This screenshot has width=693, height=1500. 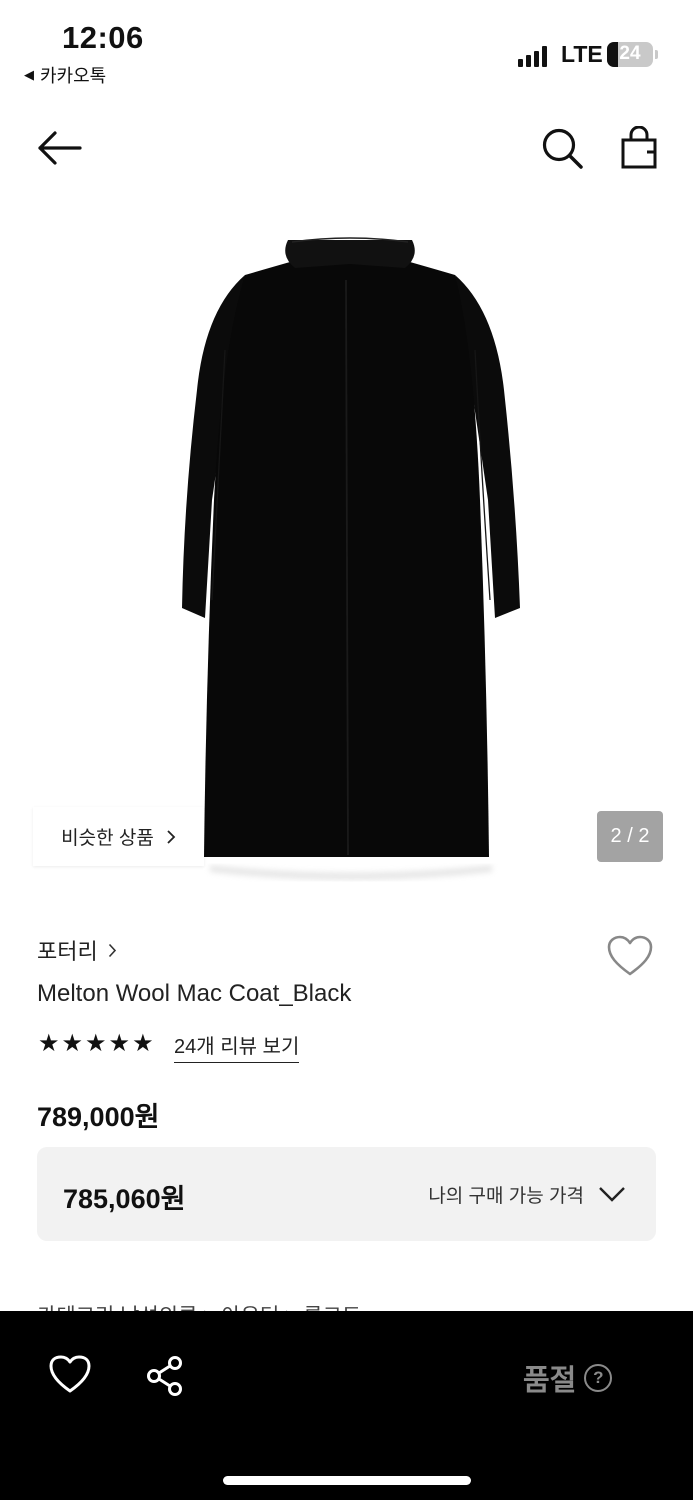 I want to click on arrow-left-icon, so click(x=60, y=148).